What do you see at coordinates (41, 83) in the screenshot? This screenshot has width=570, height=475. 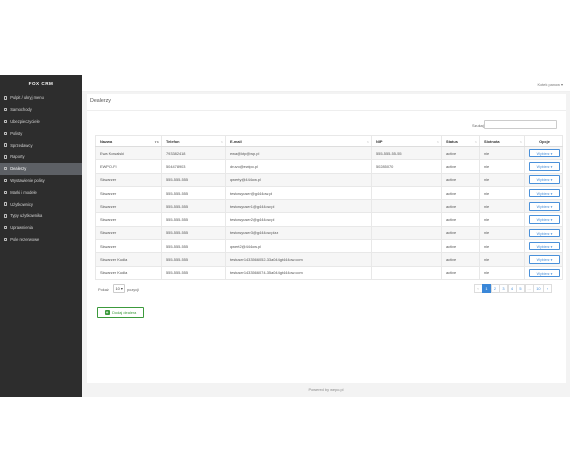 I see `brand-logo: FOX CRM` at bounding box center [41, 83].